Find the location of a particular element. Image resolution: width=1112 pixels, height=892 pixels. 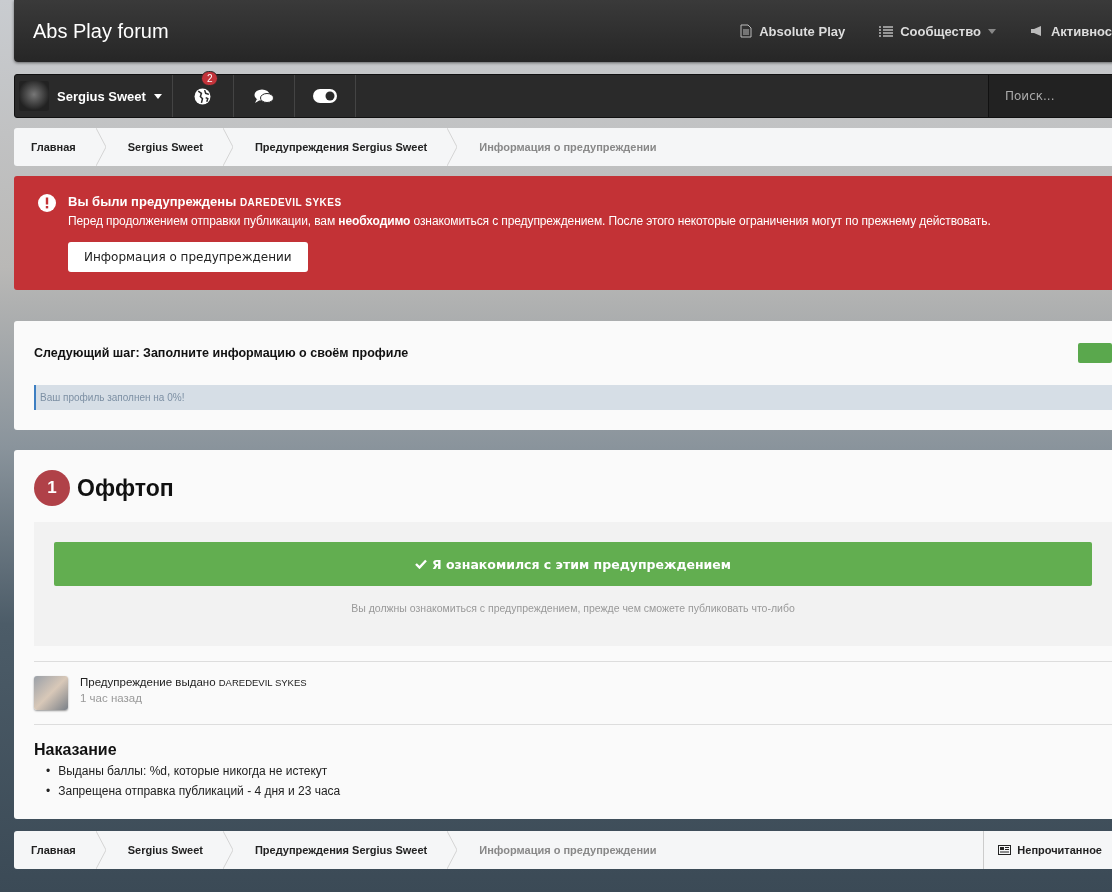

warning-points: 1 is located at coordinates (52, 488).